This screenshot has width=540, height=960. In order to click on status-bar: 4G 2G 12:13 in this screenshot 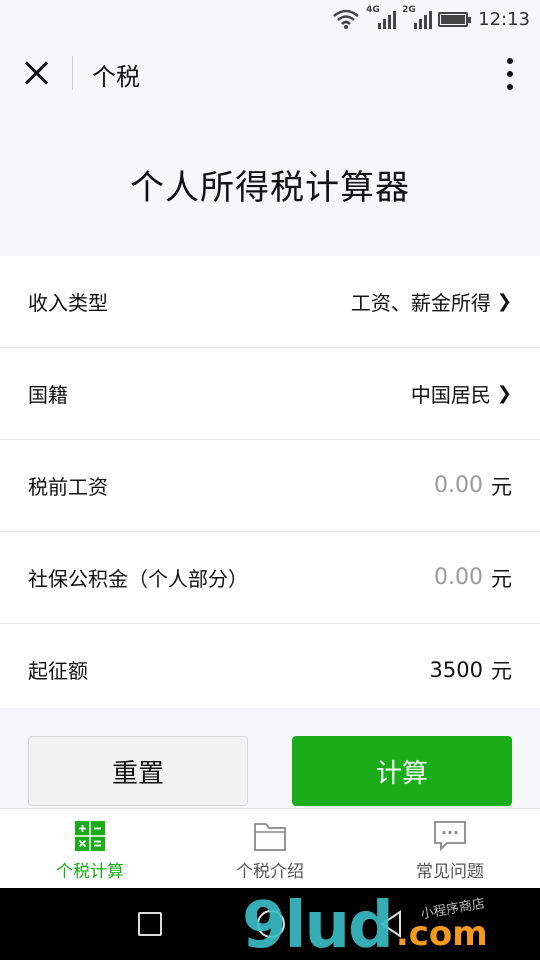, I will do `click(270, 19)`.